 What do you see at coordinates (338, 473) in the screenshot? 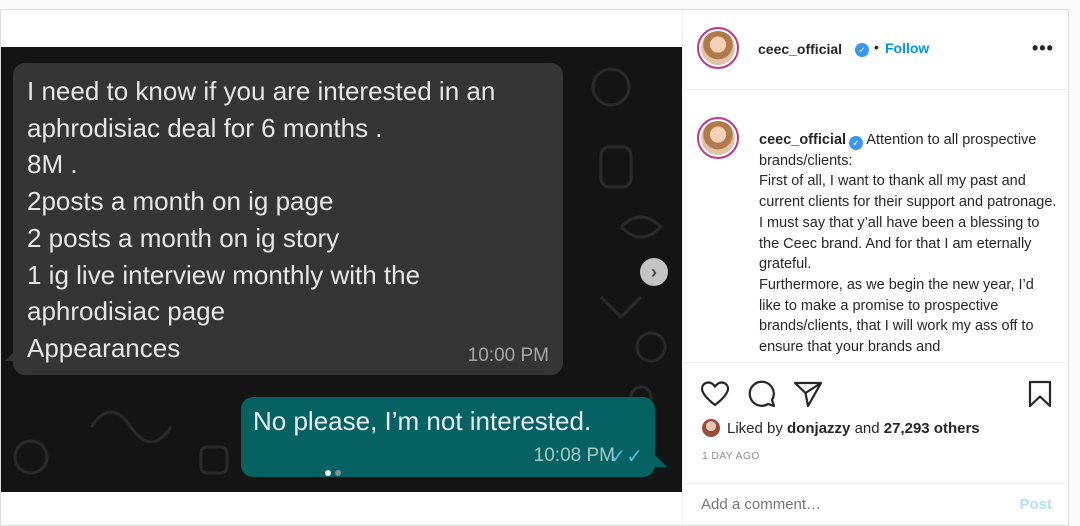
I see `carousel-dot` at bounding box center [338, 473].